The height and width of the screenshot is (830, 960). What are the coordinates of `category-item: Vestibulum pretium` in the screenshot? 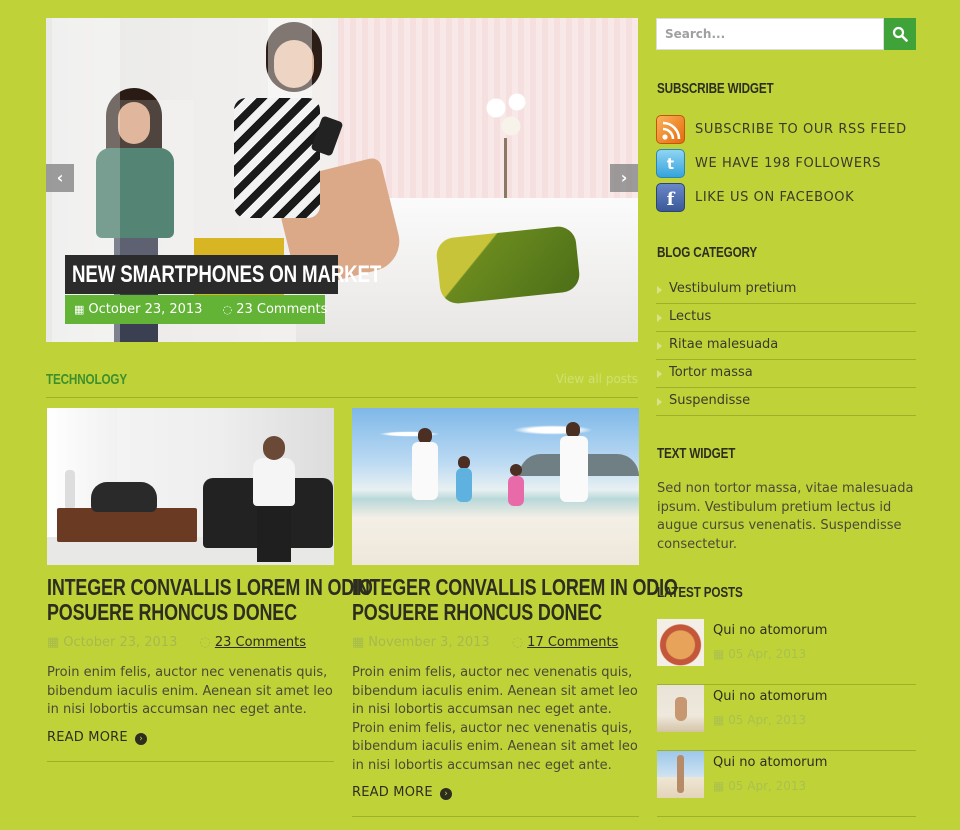 It's located at (786, 290).